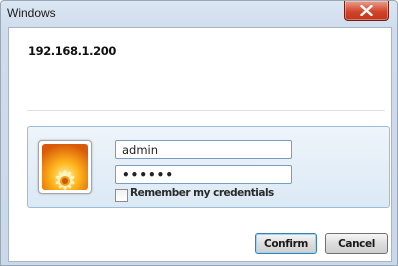 The width and height of the screenshot is (398, 266). Describe the element at coordinates (203, 149) in the screenshot. I see `username-field` at that location.